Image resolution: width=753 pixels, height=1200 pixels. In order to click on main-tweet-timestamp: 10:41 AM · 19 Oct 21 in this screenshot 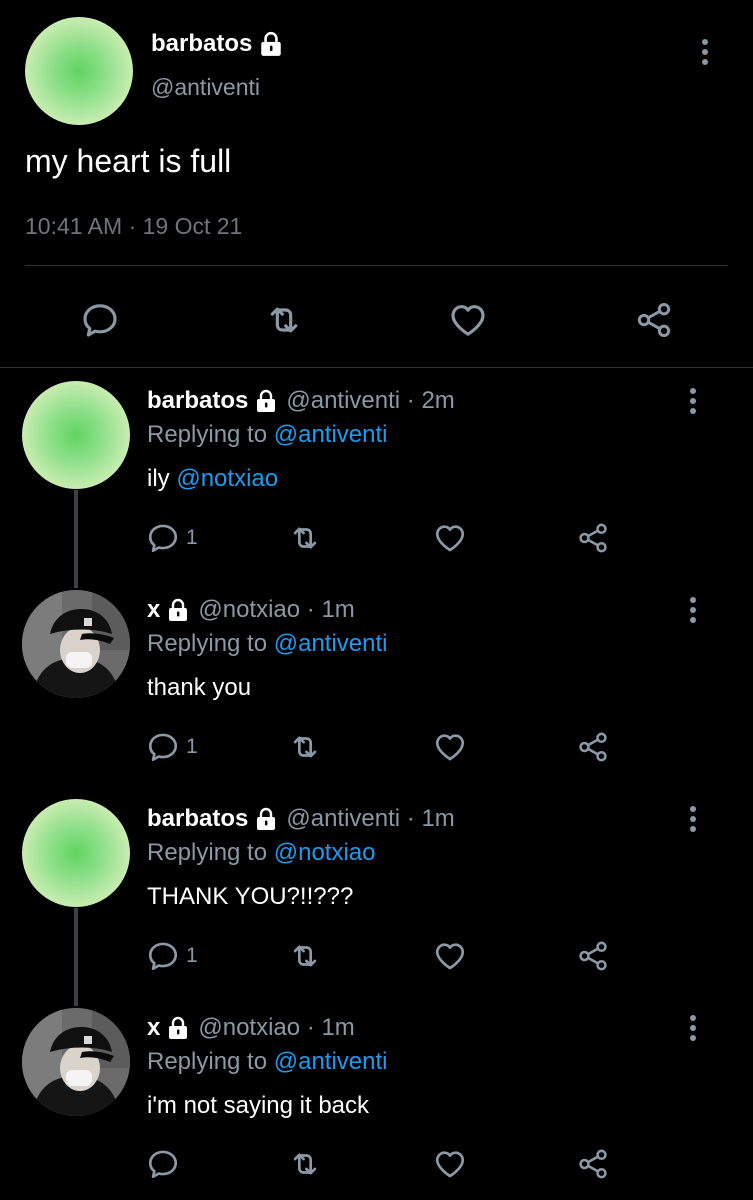, I will do `click(133, 226)`.